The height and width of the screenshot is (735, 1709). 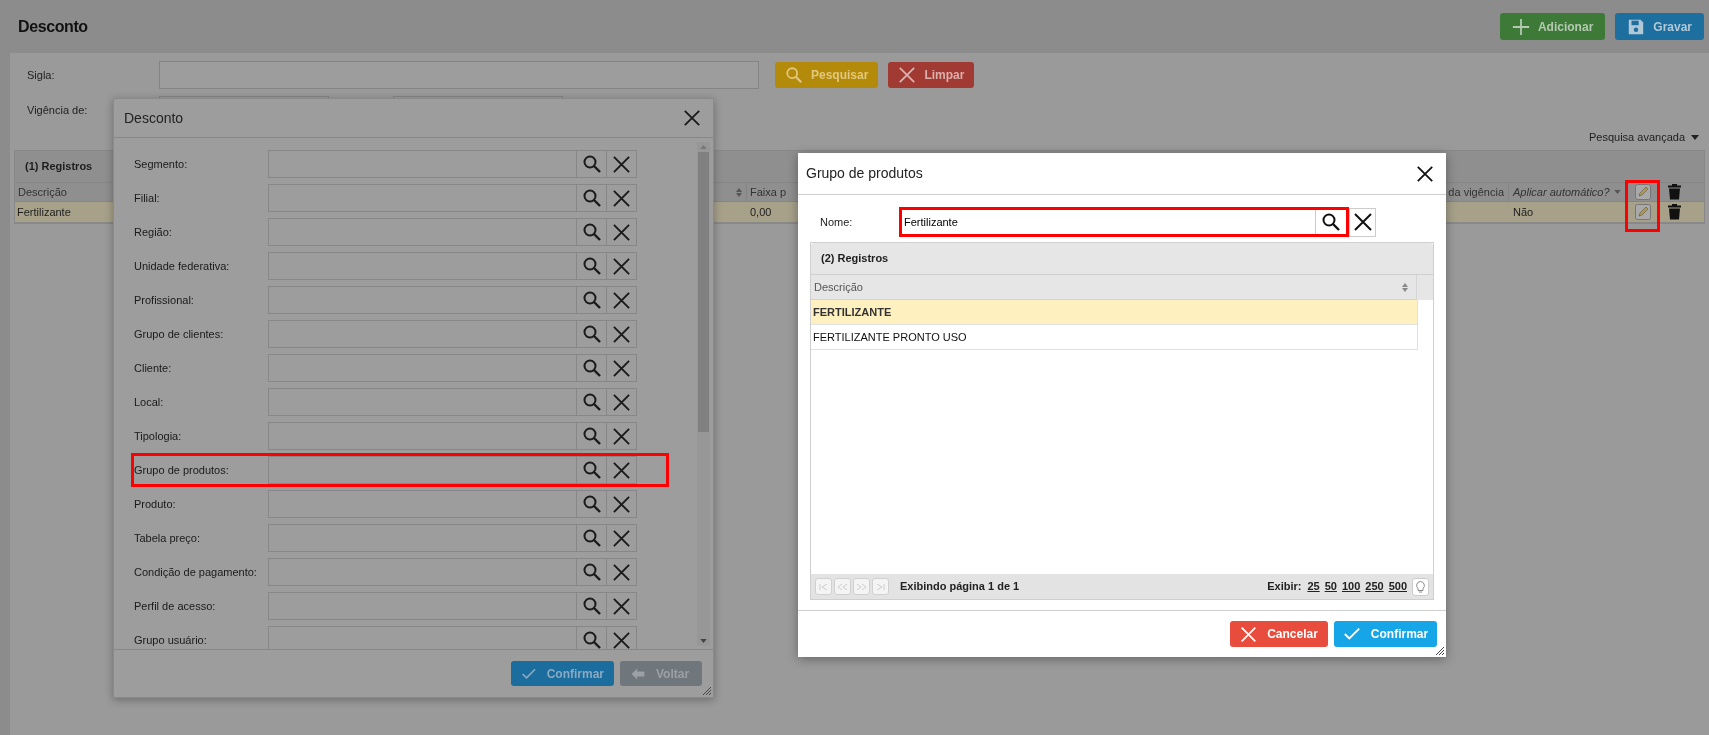 What do you see at coordinates (1397, 586) in the screenshot?
I see `page-size-link: 500` at bounding box center [1397, 586].